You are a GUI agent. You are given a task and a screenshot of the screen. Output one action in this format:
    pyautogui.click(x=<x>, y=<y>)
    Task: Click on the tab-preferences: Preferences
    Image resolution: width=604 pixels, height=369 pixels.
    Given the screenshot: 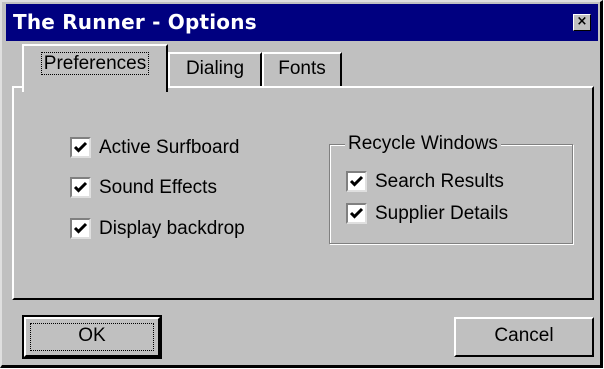 What is the action you would take?
    pyautogui.click(x=95, y=68)
    